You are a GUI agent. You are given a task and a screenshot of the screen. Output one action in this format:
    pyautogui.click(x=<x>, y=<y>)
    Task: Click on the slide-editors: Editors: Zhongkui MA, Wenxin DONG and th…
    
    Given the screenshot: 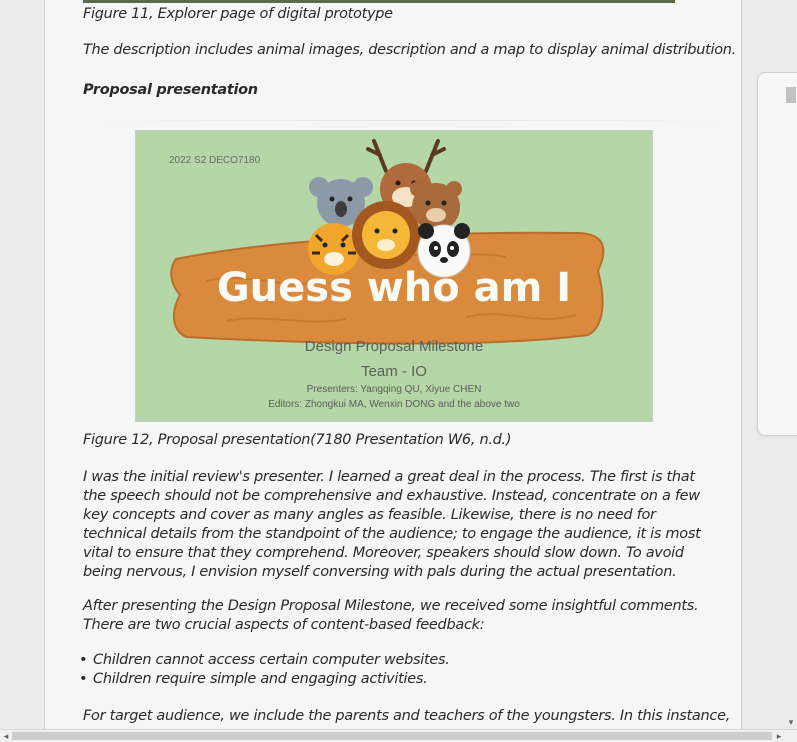 What is the action you would take?
    pyautogui.click(x=394, y=404)
    